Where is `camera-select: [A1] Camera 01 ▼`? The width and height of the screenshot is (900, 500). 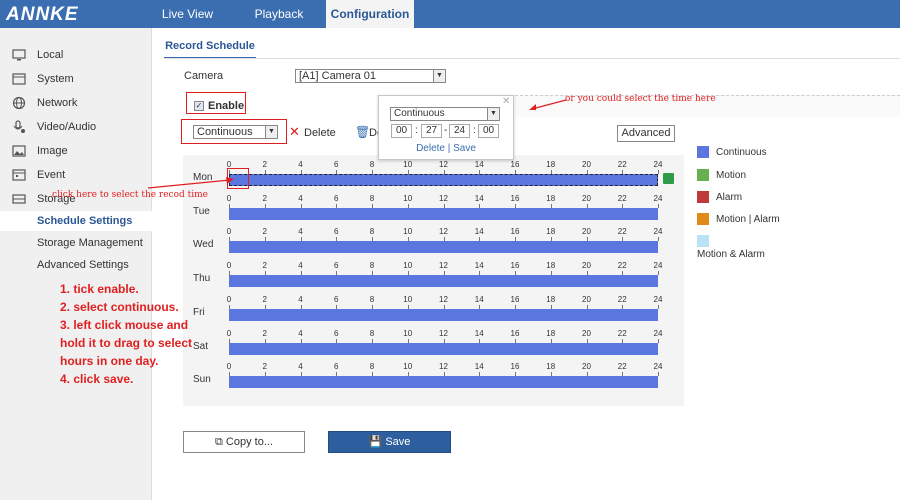 camera-select: [A1] Camera 01 ▼ is located at coordinates (370, 76).